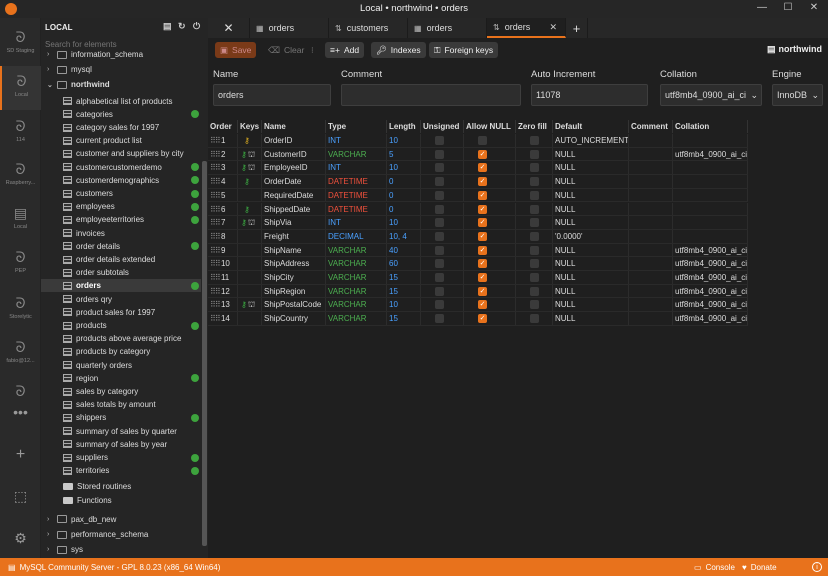 Image resolution: width=828 pixels, height=576 pixels. What do you see at coordinates (404, 236) in the screenshot?
I see `field-length: 10, 4` at bounding box center [404, 236].